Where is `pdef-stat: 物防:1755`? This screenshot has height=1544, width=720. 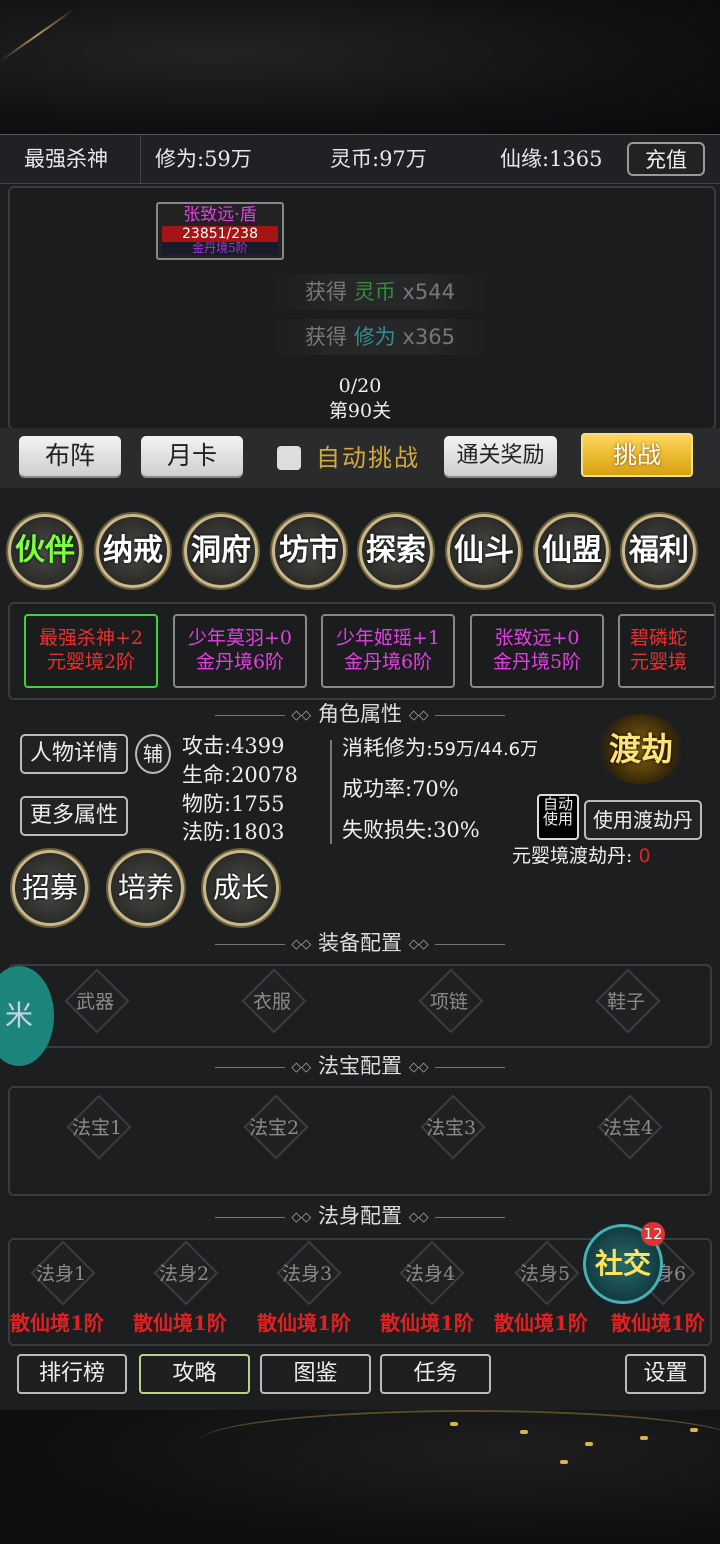
pdef-stat: 物防:1755 is located at coordinates (233, 804).